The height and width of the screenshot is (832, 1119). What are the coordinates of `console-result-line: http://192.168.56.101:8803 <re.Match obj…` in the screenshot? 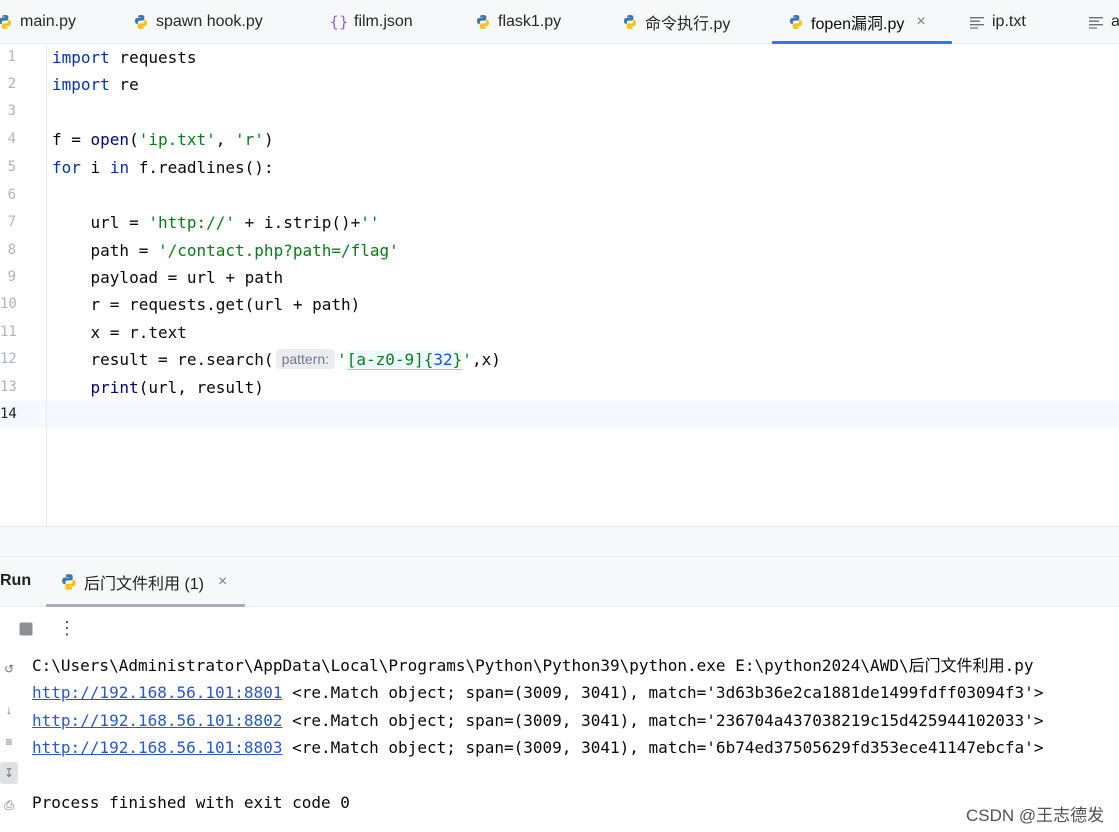 It's located at (537, 747).